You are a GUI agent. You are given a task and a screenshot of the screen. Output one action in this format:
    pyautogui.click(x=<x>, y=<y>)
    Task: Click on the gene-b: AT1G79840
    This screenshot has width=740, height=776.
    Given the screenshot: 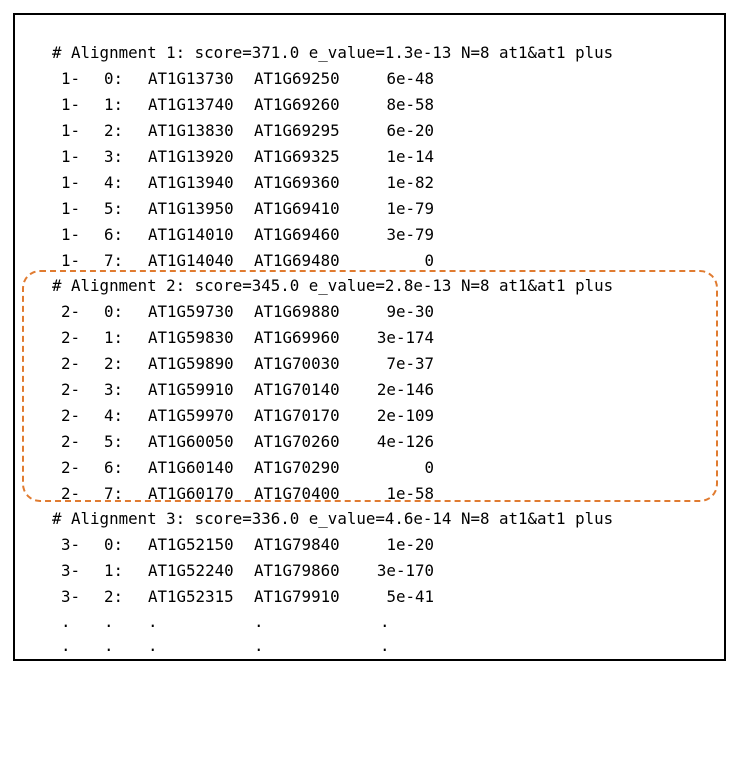 What is the action you would take?
    pyautogui.click(x=297, y=544)
    